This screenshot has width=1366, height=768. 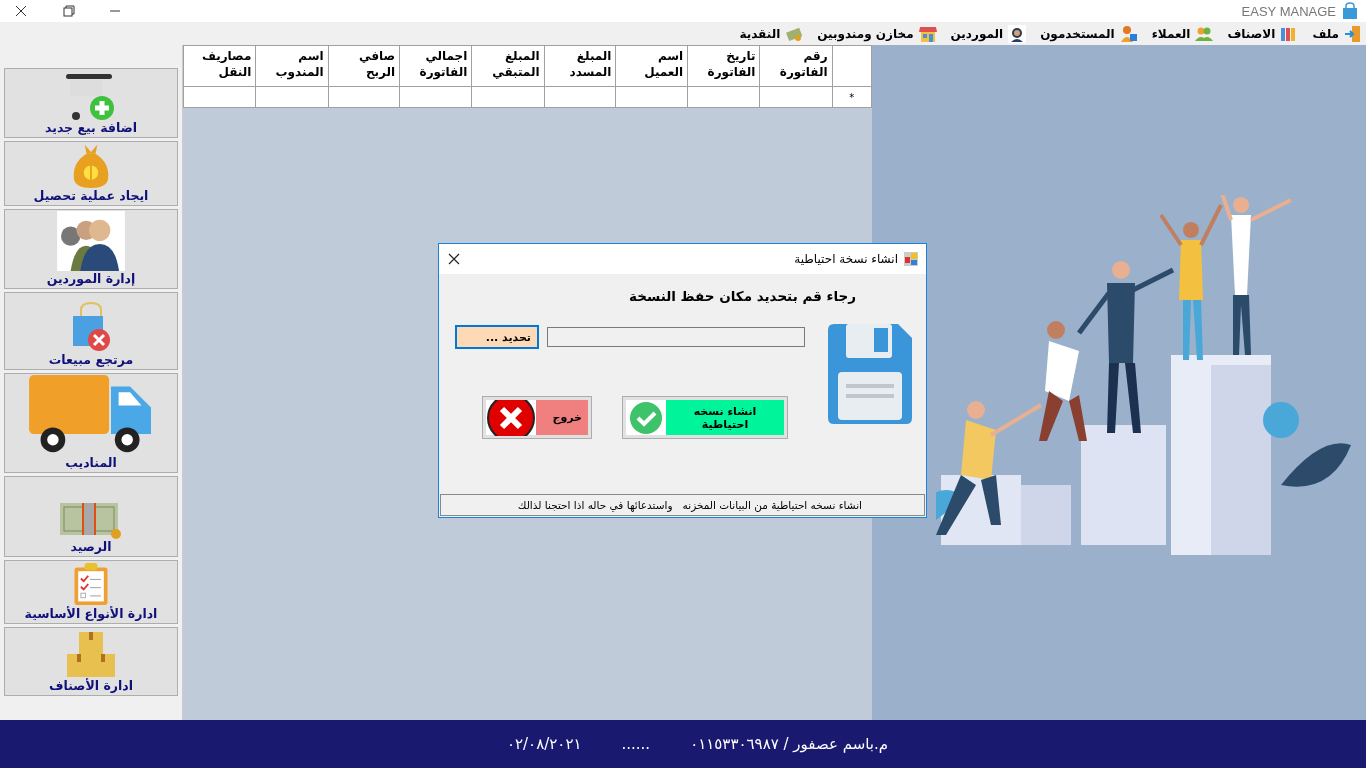 I want to click on check-icon, so click(x=646, y=417).